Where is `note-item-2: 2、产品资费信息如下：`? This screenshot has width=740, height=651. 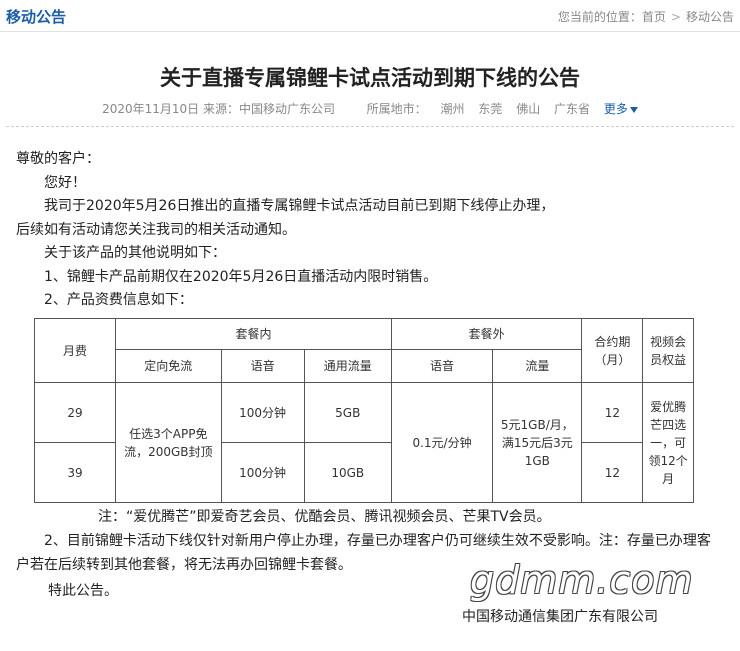
note-item-2: 2、产品资费信息如下： is located at coordinates (118, 300).